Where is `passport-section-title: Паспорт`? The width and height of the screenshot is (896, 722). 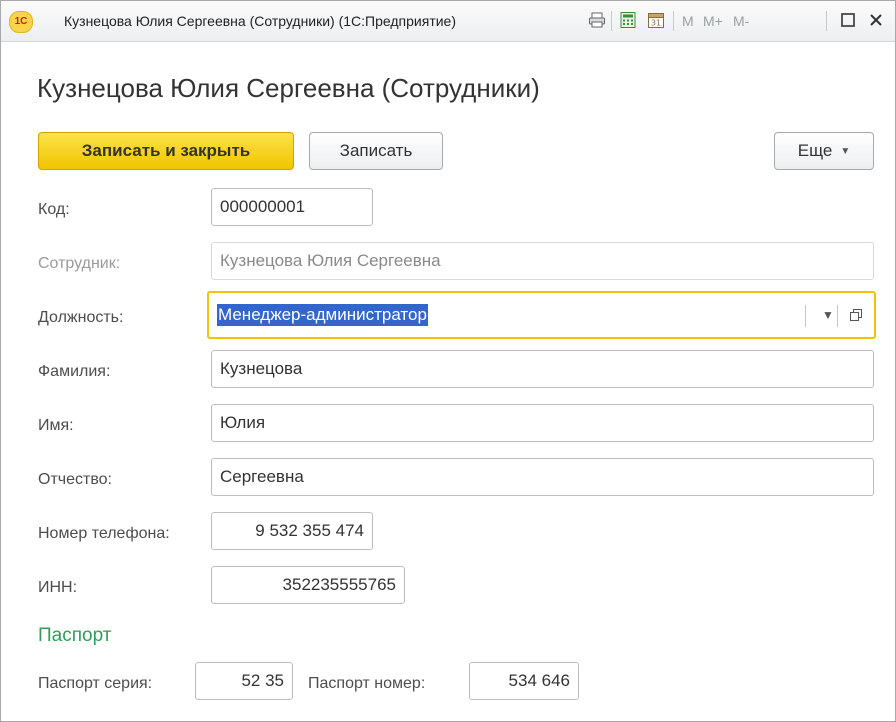
passport-section-title: Паспорт is located at coordinates (75, 635).